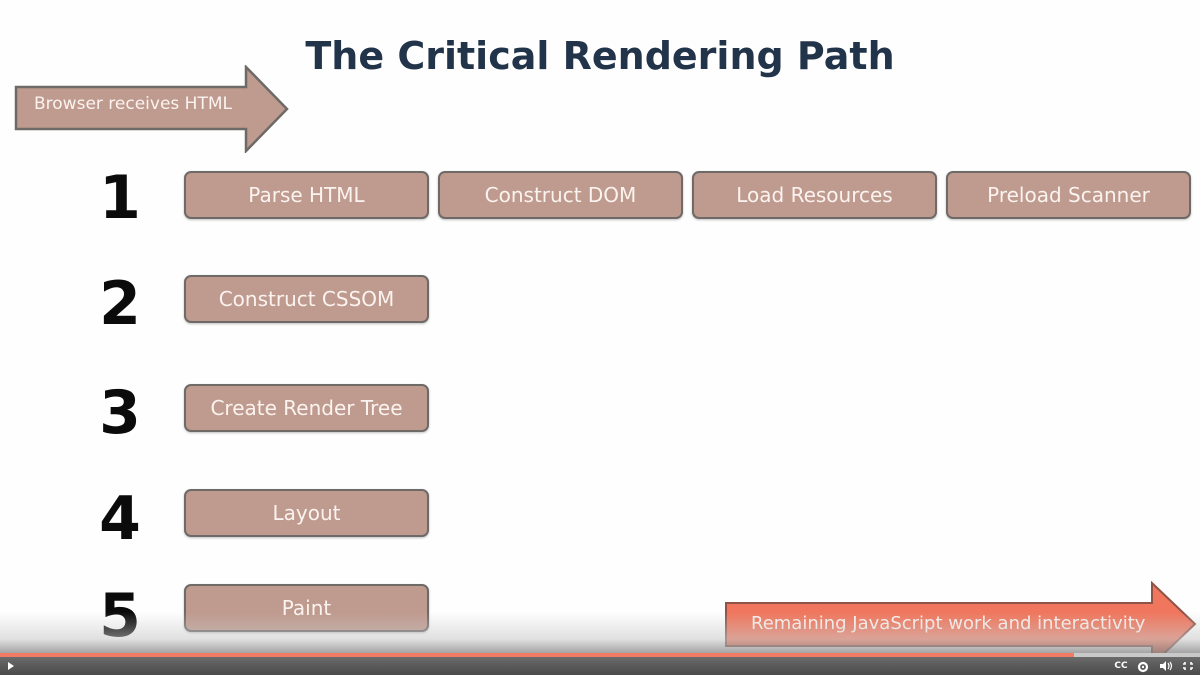 The width and height of the screenshot is (1200, 680). I want to click on browser-receives-html-arrow: Browser receives HTML, so click(152, 109).